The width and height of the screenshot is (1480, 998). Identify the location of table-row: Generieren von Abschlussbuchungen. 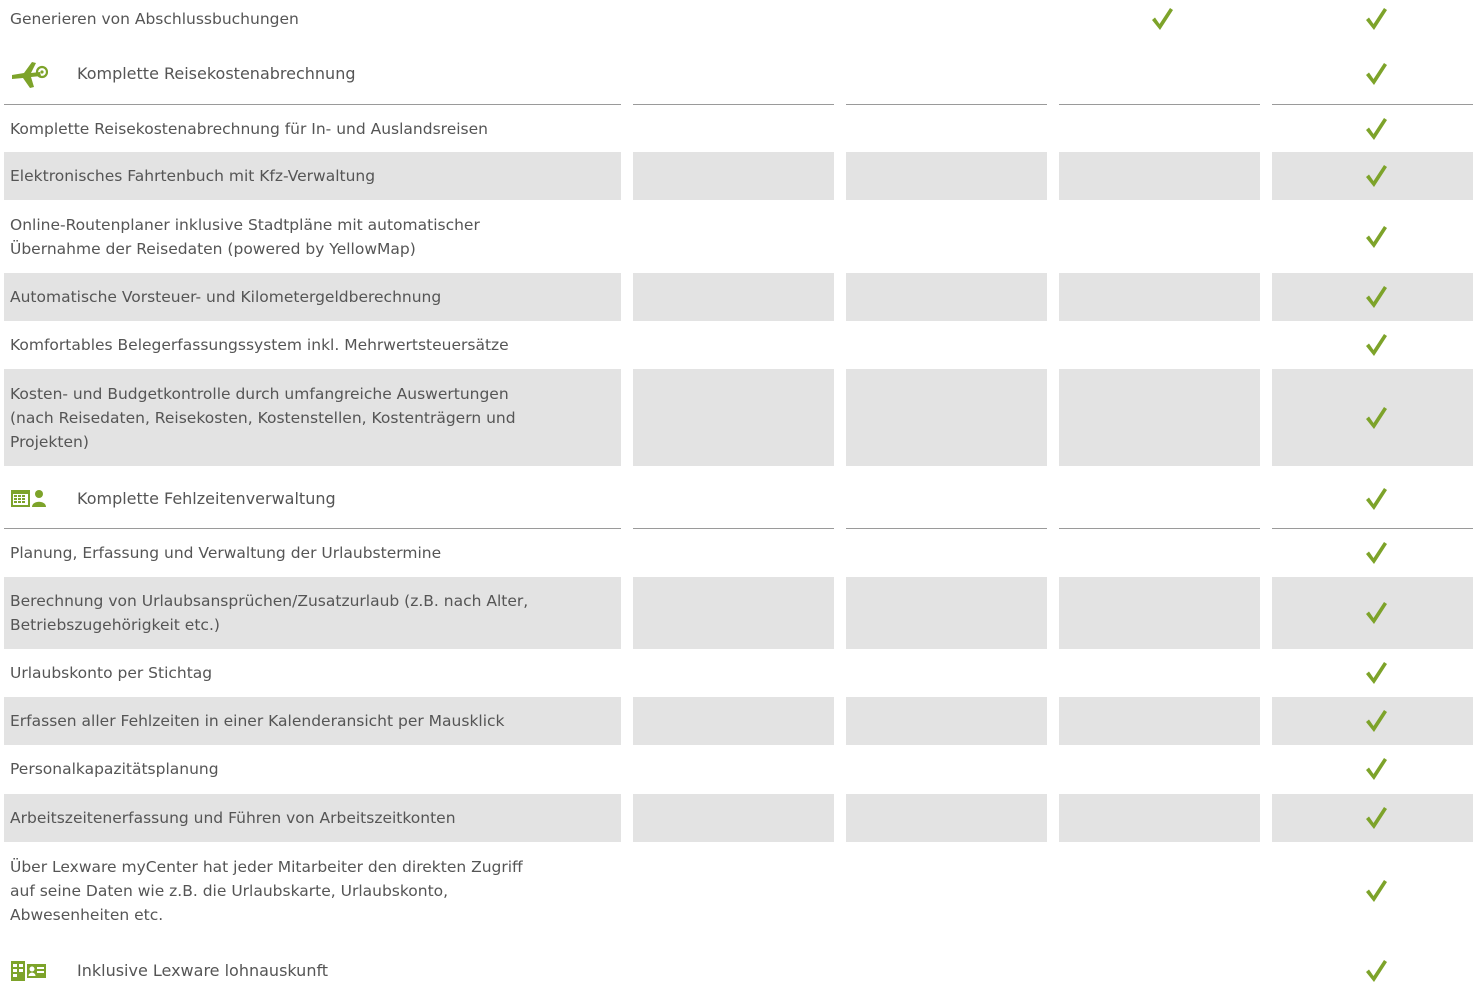
(740, 18).